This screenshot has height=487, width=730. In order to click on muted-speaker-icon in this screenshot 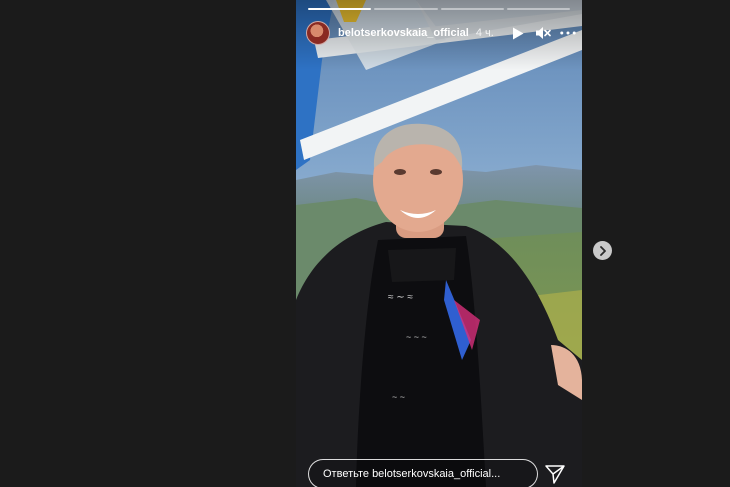, I will do `click(543, 33)`.